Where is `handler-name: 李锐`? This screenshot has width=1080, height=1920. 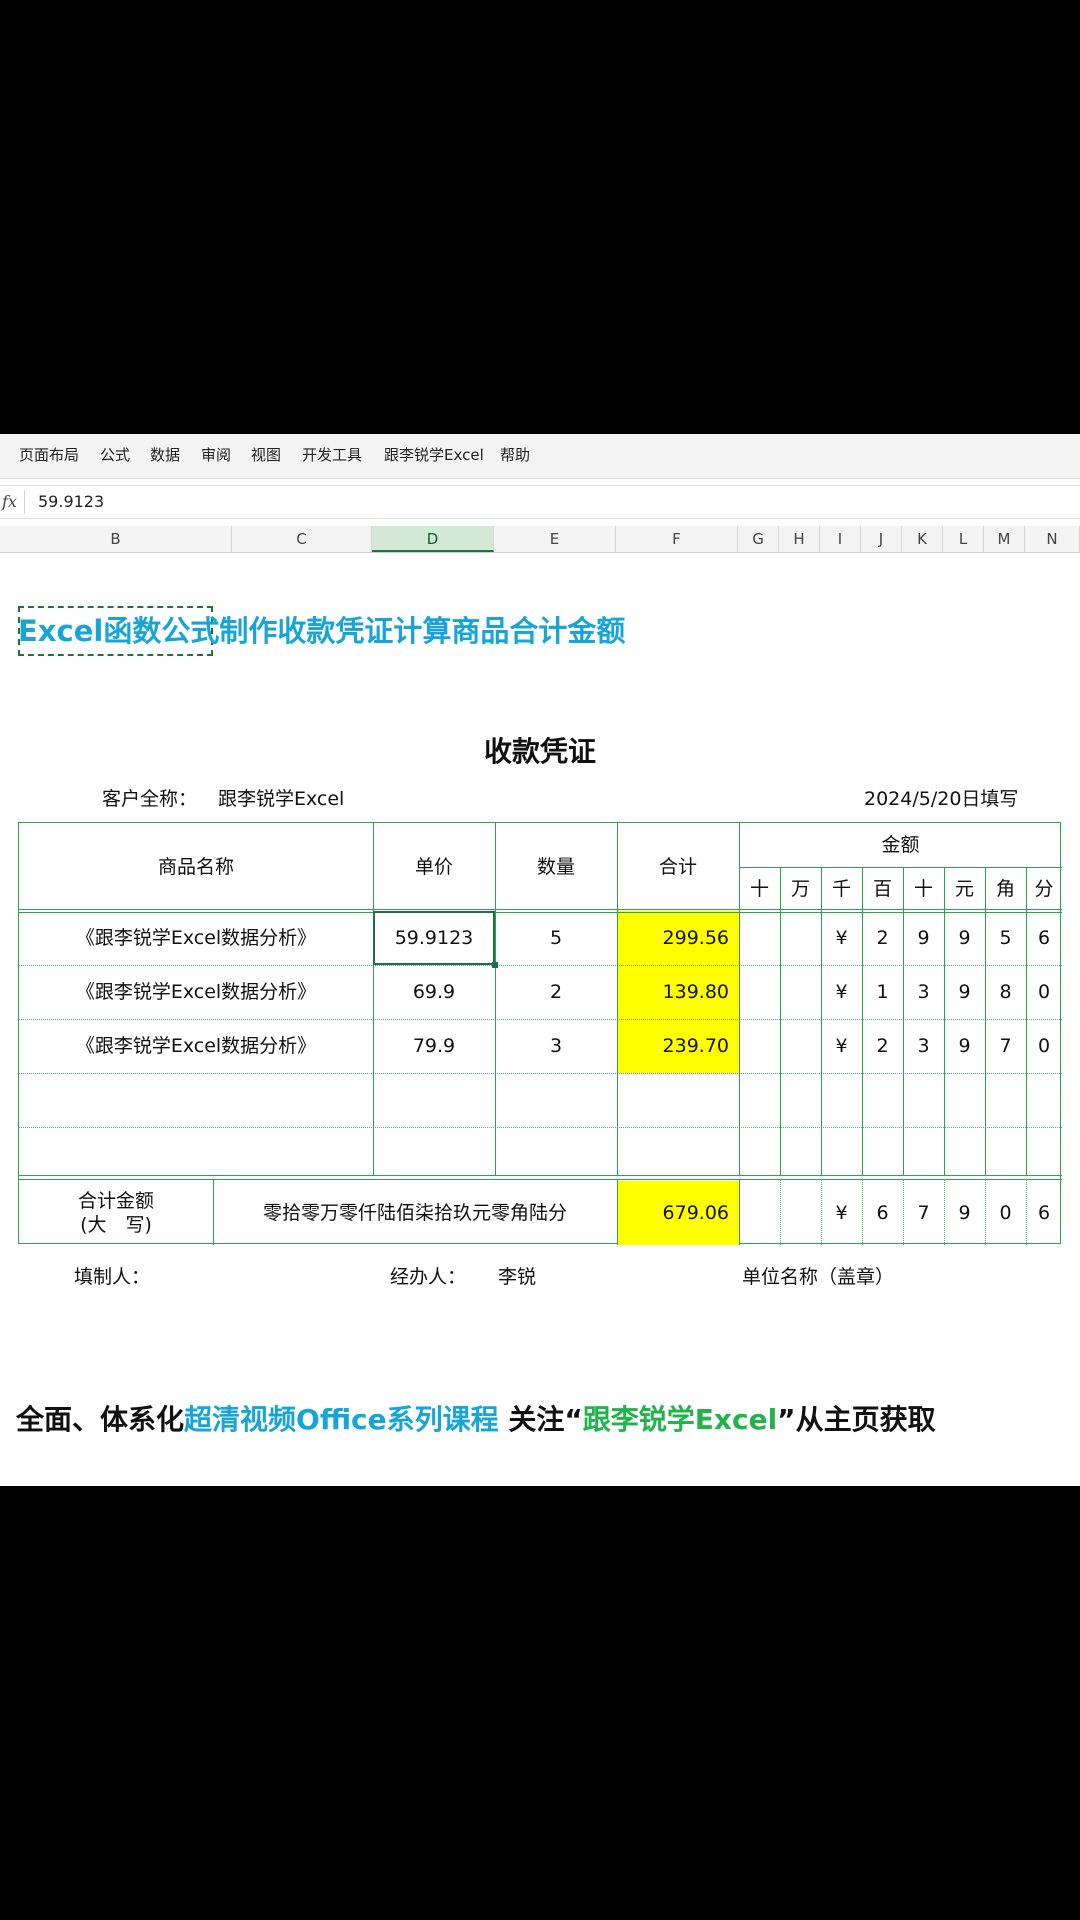 handler-name: 李锐 is located at coordinates (517, 1275).